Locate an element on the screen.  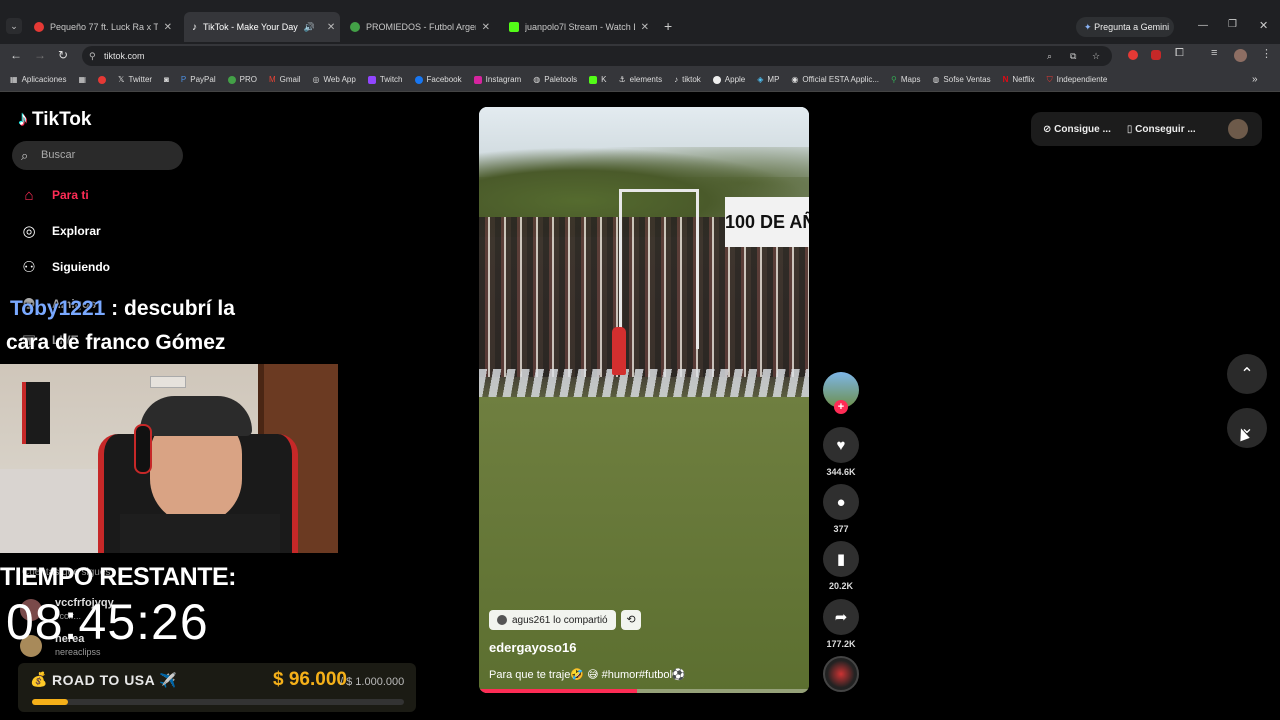
bookmark-grid: ▦ is located at coordinates (82, 79).